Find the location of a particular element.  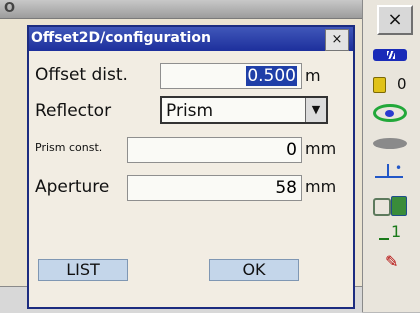

memory-icon is located at coordinates (379, 85).